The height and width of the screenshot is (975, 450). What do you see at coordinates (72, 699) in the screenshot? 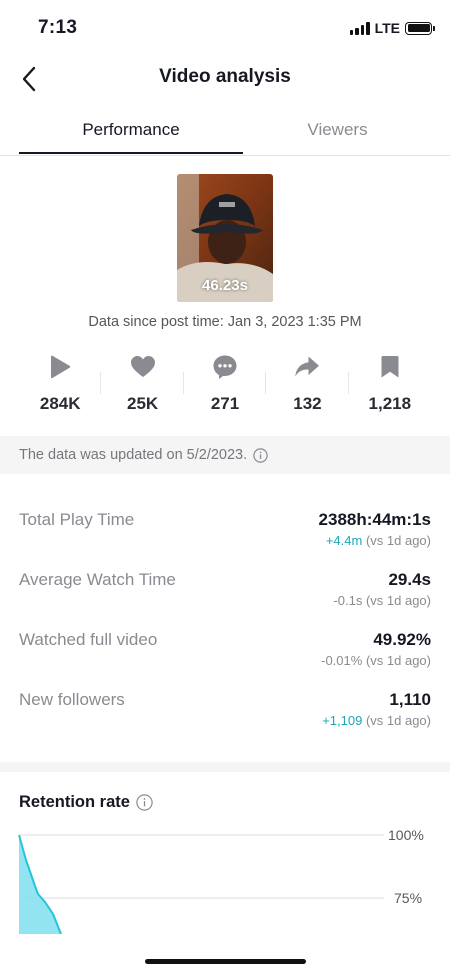
I see `metric-label: New followers` at bounding box center [72, 699].